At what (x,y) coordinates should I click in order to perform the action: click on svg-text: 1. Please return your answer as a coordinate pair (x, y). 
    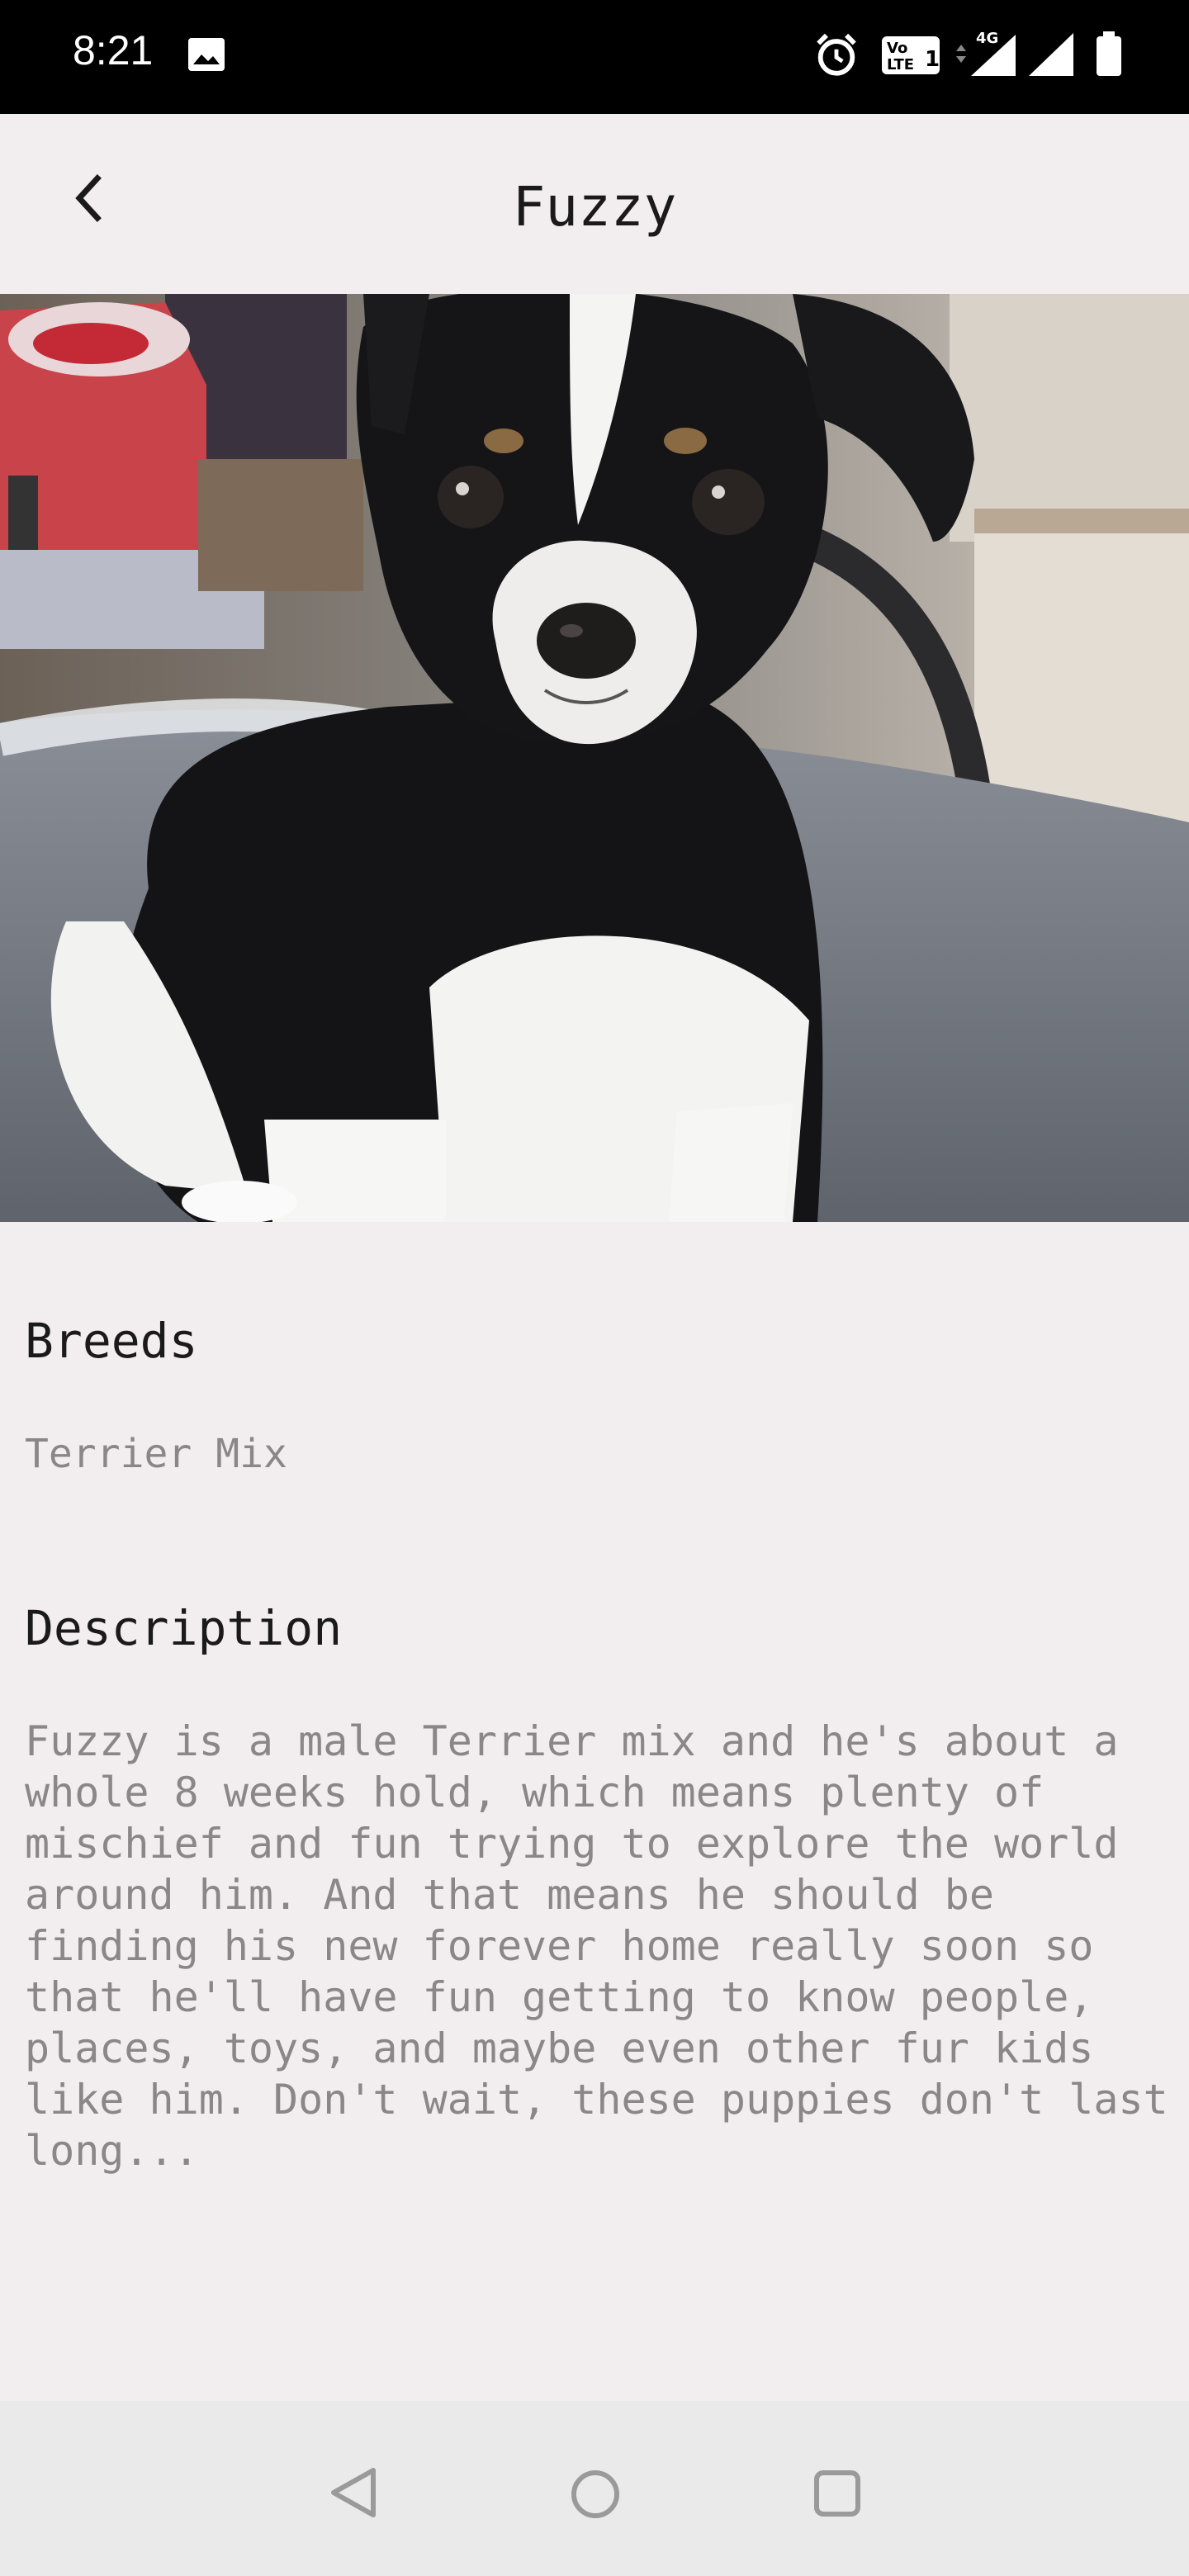
    Looking at the image, I should click on (932, 59).